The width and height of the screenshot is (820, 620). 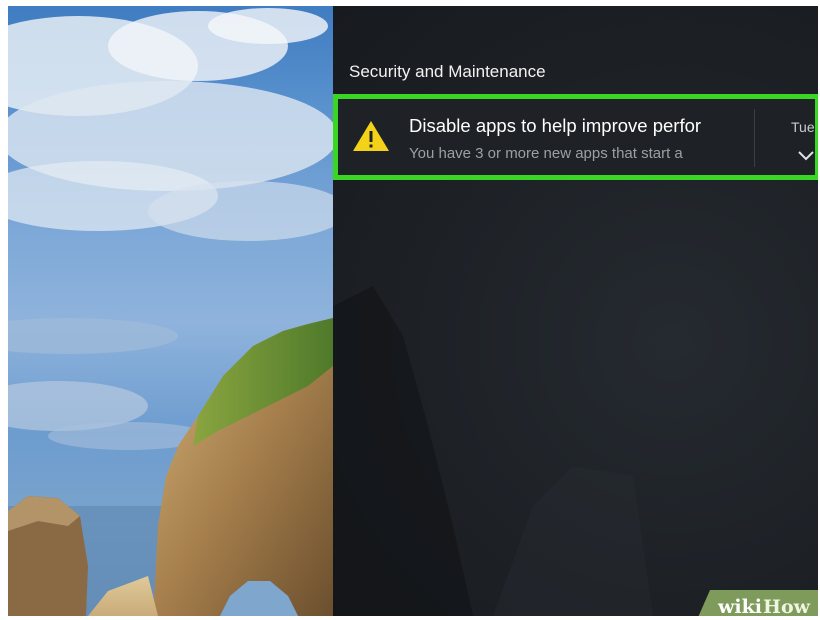 I want to click on warning-icon, so click(x=371, y=136).